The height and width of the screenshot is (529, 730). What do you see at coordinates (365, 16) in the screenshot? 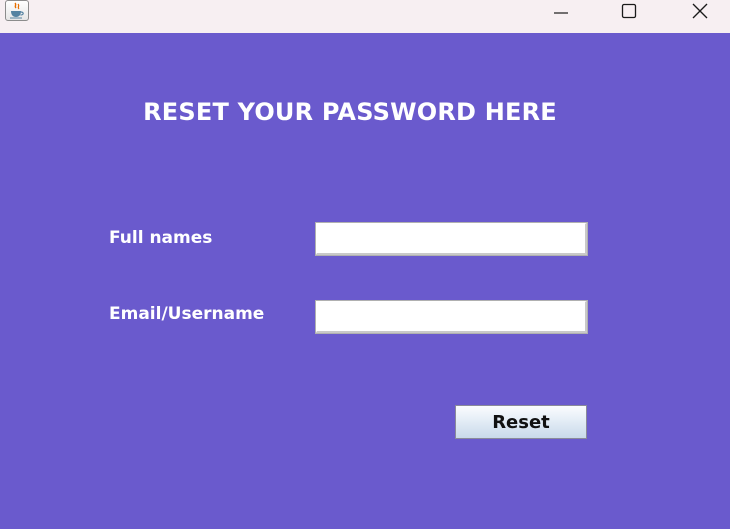
I see `title-bar` at bounding box center [365, 16].